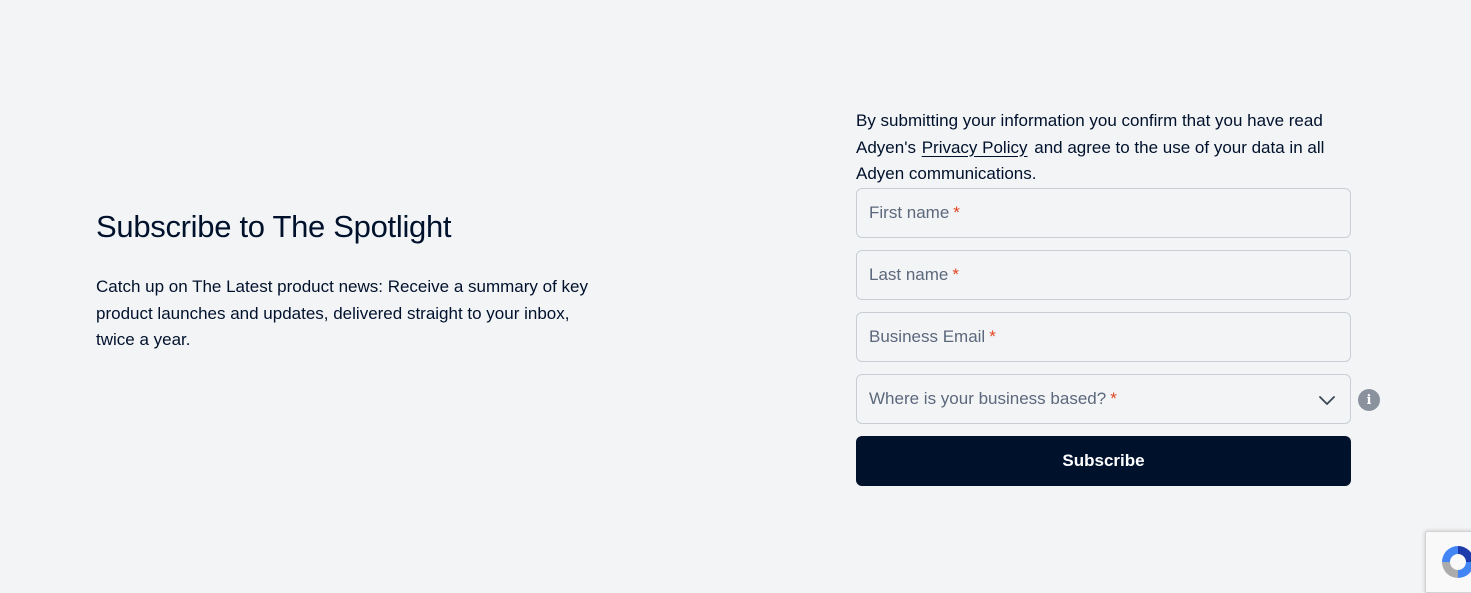  Describe the element at coordinates (1103, 461) in the screenshot. I see `subscribe-button: Subscribe` at that location.